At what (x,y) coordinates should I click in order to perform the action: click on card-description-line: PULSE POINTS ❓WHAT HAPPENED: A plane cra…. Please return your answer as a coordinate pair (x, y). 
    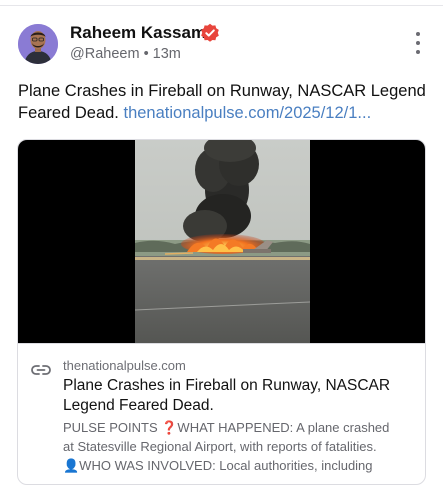
    Looking at the image, I should click on (226, 427).